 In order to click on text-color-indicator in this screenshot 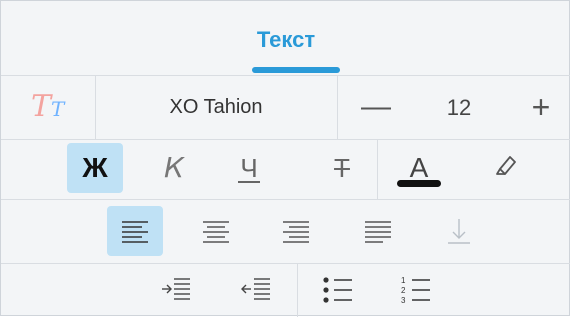, I will do `click(419, 183)`.